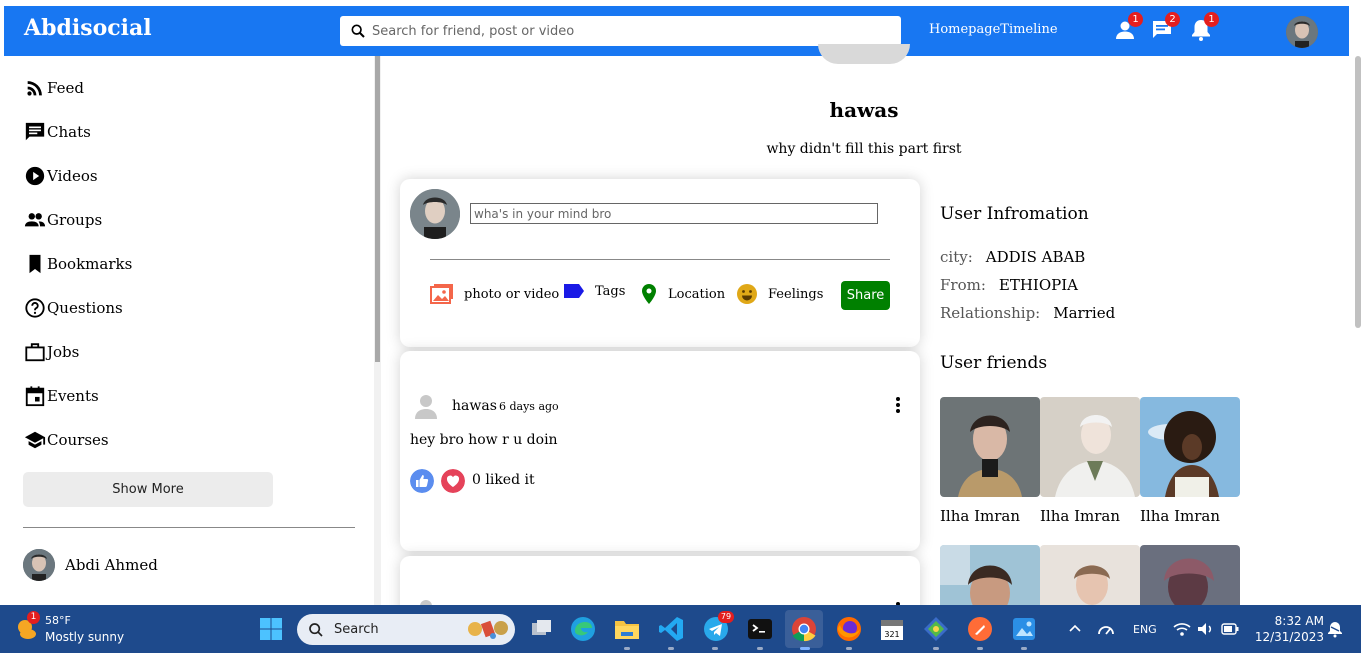  Describe the element at coordinates (1028, 29) in the screenshot. I see `timeline-link: Timeline` at that location.